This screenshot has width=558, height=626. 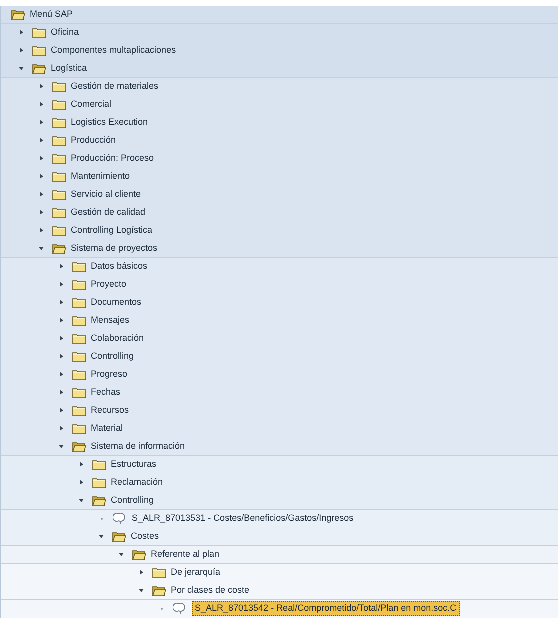 I want to click on tree-row: Sistema de proyectos, so click(x=279, y=249).